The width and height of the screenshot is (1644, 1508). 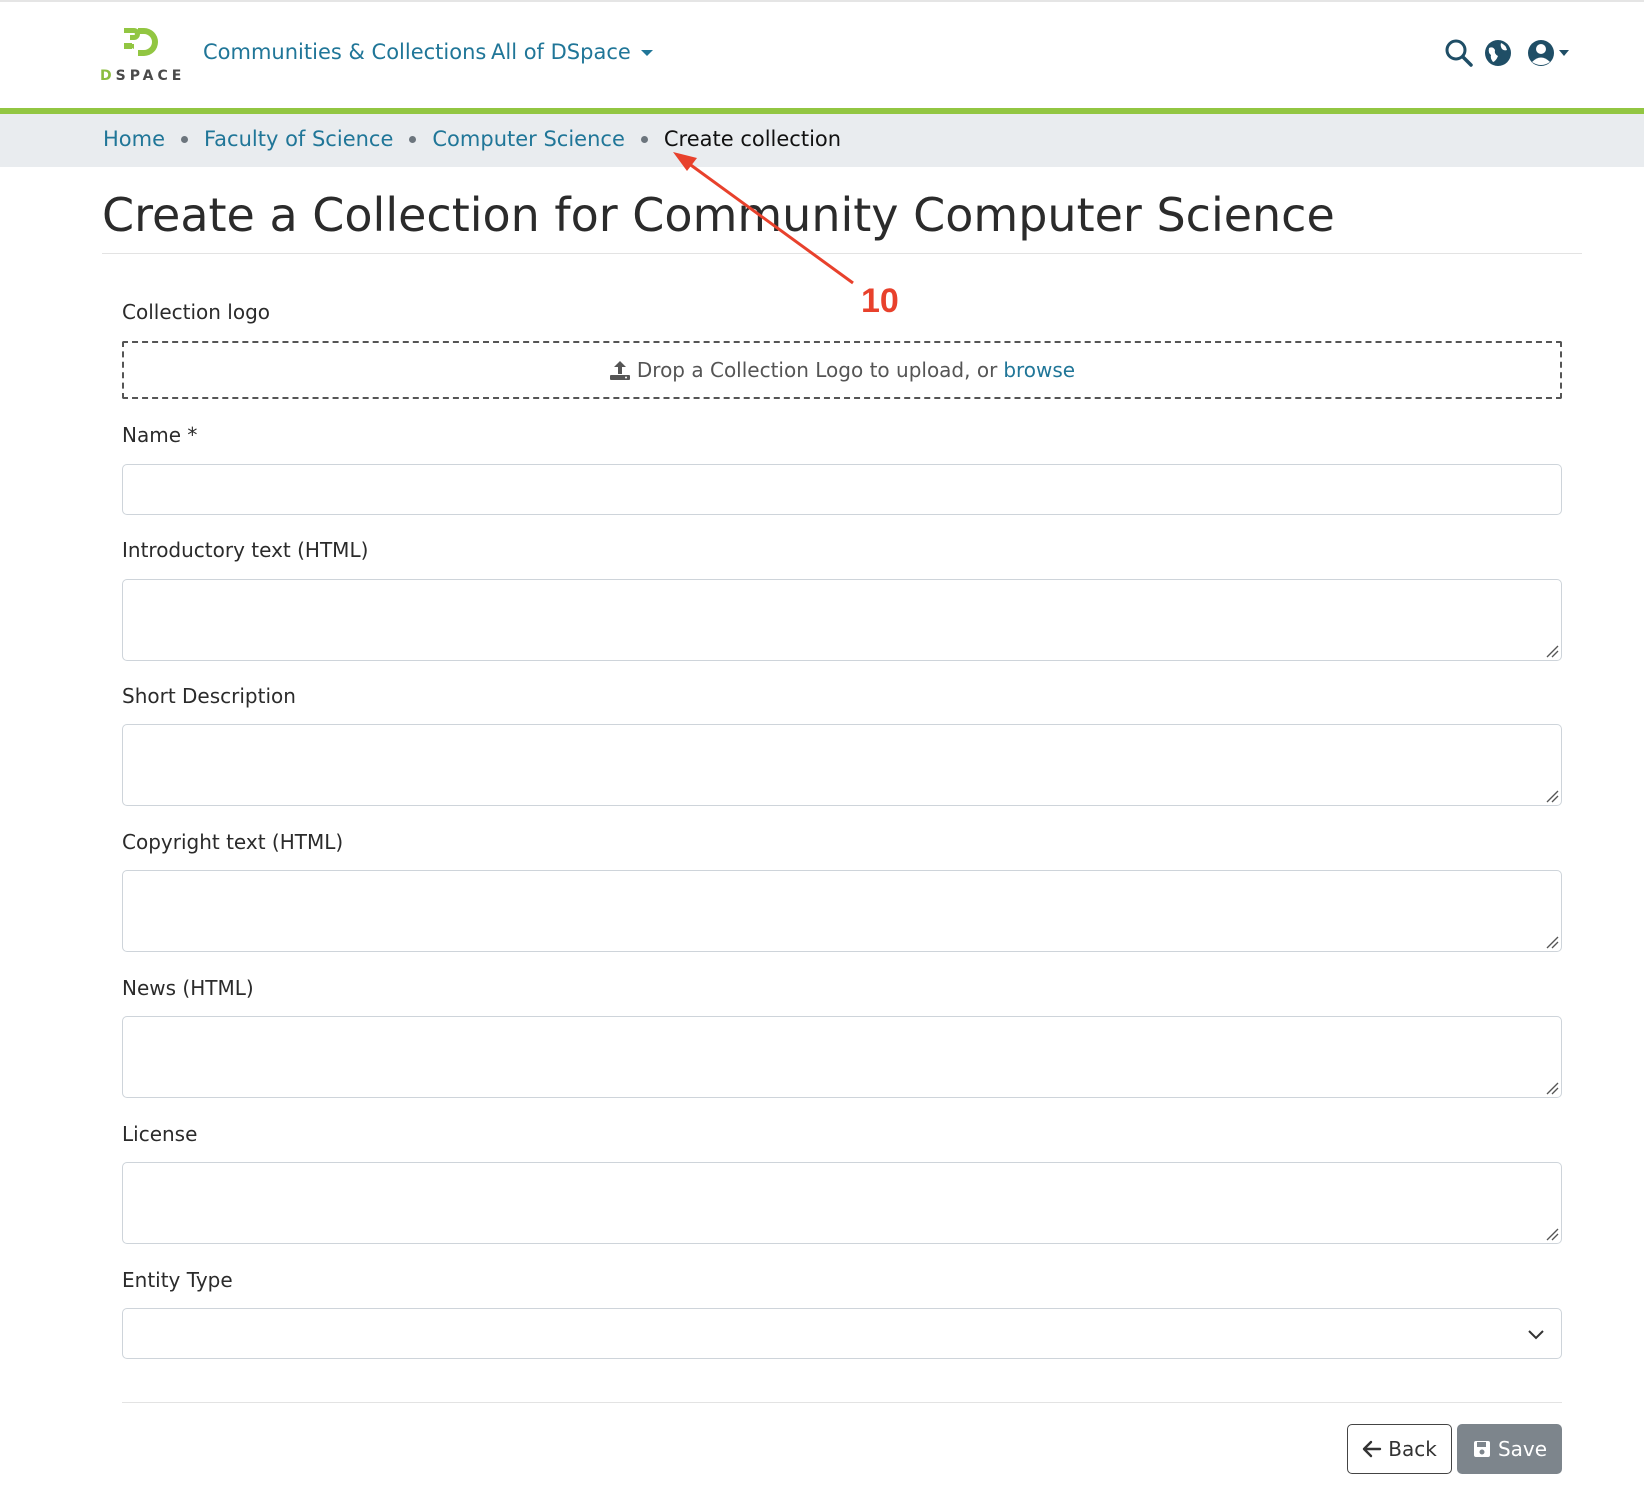 What do you see at coordinates (880, 301) in the screenshot?
I see `annotation-label: 10` at bounding box center [880, 301].